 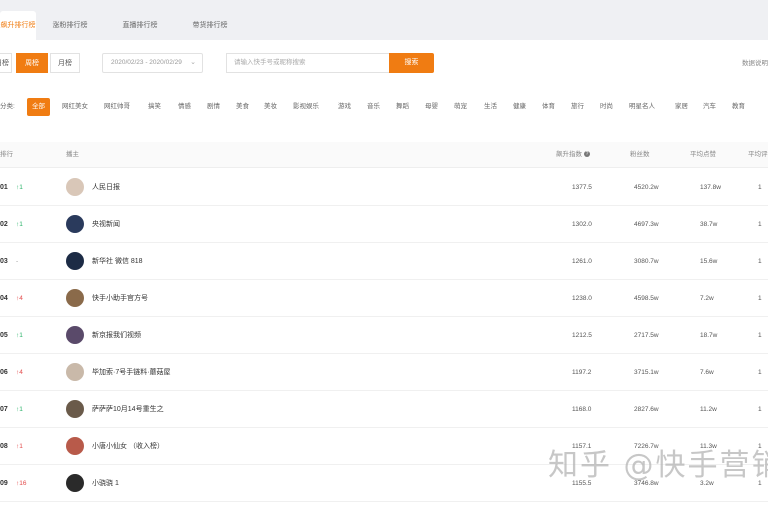 I want to click on category-item: 网红美女, so click(x=75, y=107).